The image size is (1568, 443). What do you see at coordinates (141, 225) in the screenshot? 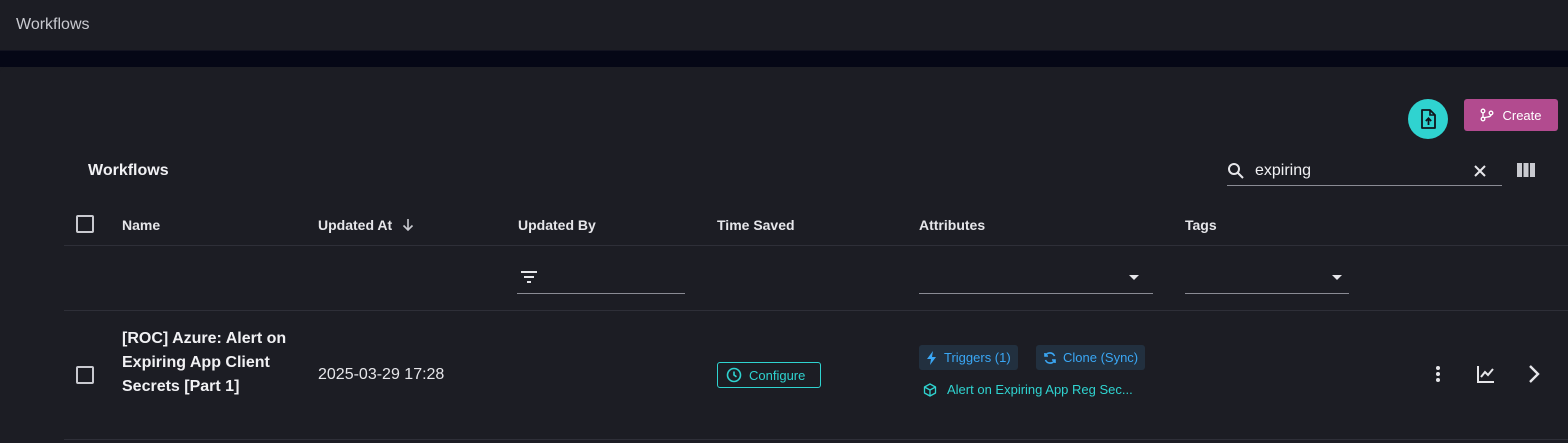
I see `column-header-name: Name` at bounding box center [141, 225].